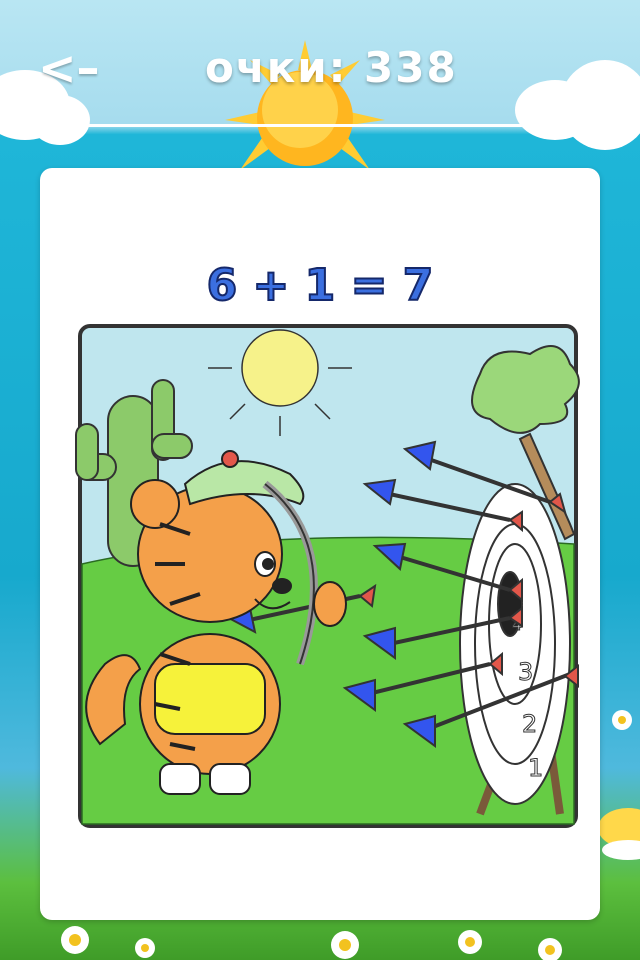  Describe the element at coordinates (69, 68) in the screenshot. I see `back-arrow-icon: <–` at that location.